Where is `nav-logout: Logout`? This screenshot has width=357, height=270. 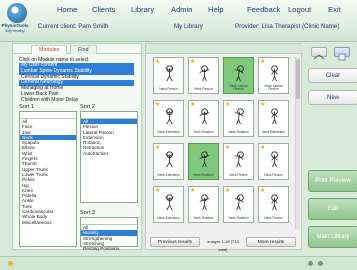 nav-logout: Logout is located at coordinates (299, 9).